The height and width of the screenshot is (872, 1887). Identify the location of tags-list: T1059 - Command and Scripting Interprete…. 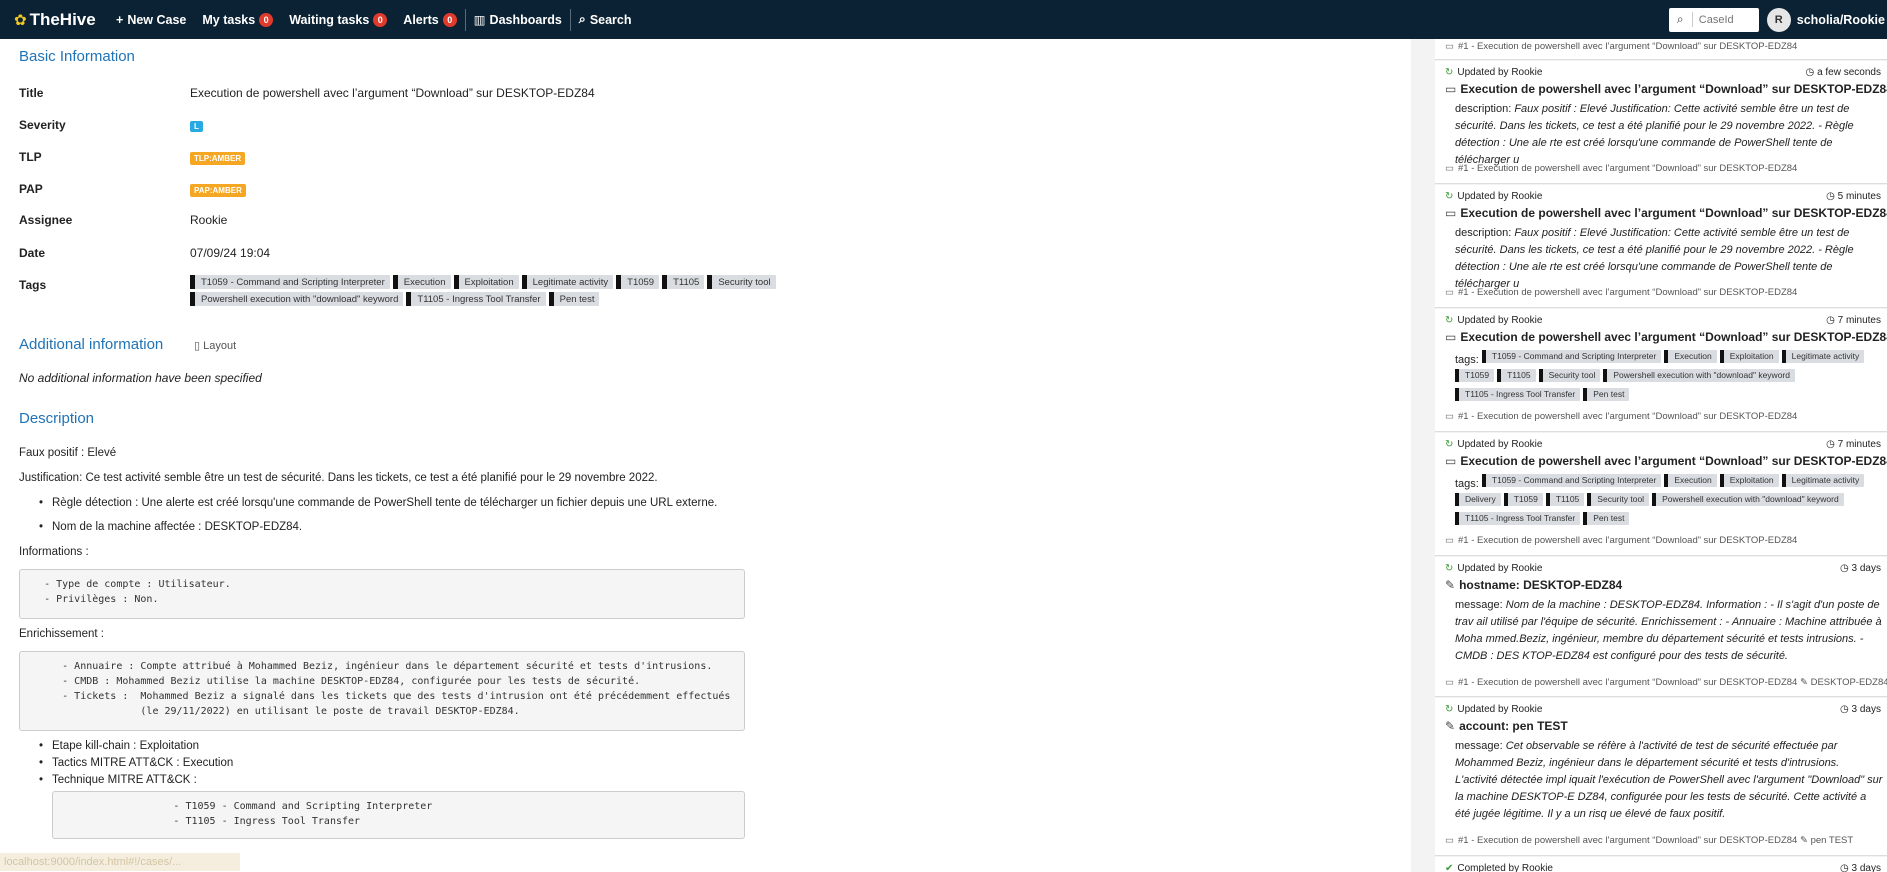
(510, 292).